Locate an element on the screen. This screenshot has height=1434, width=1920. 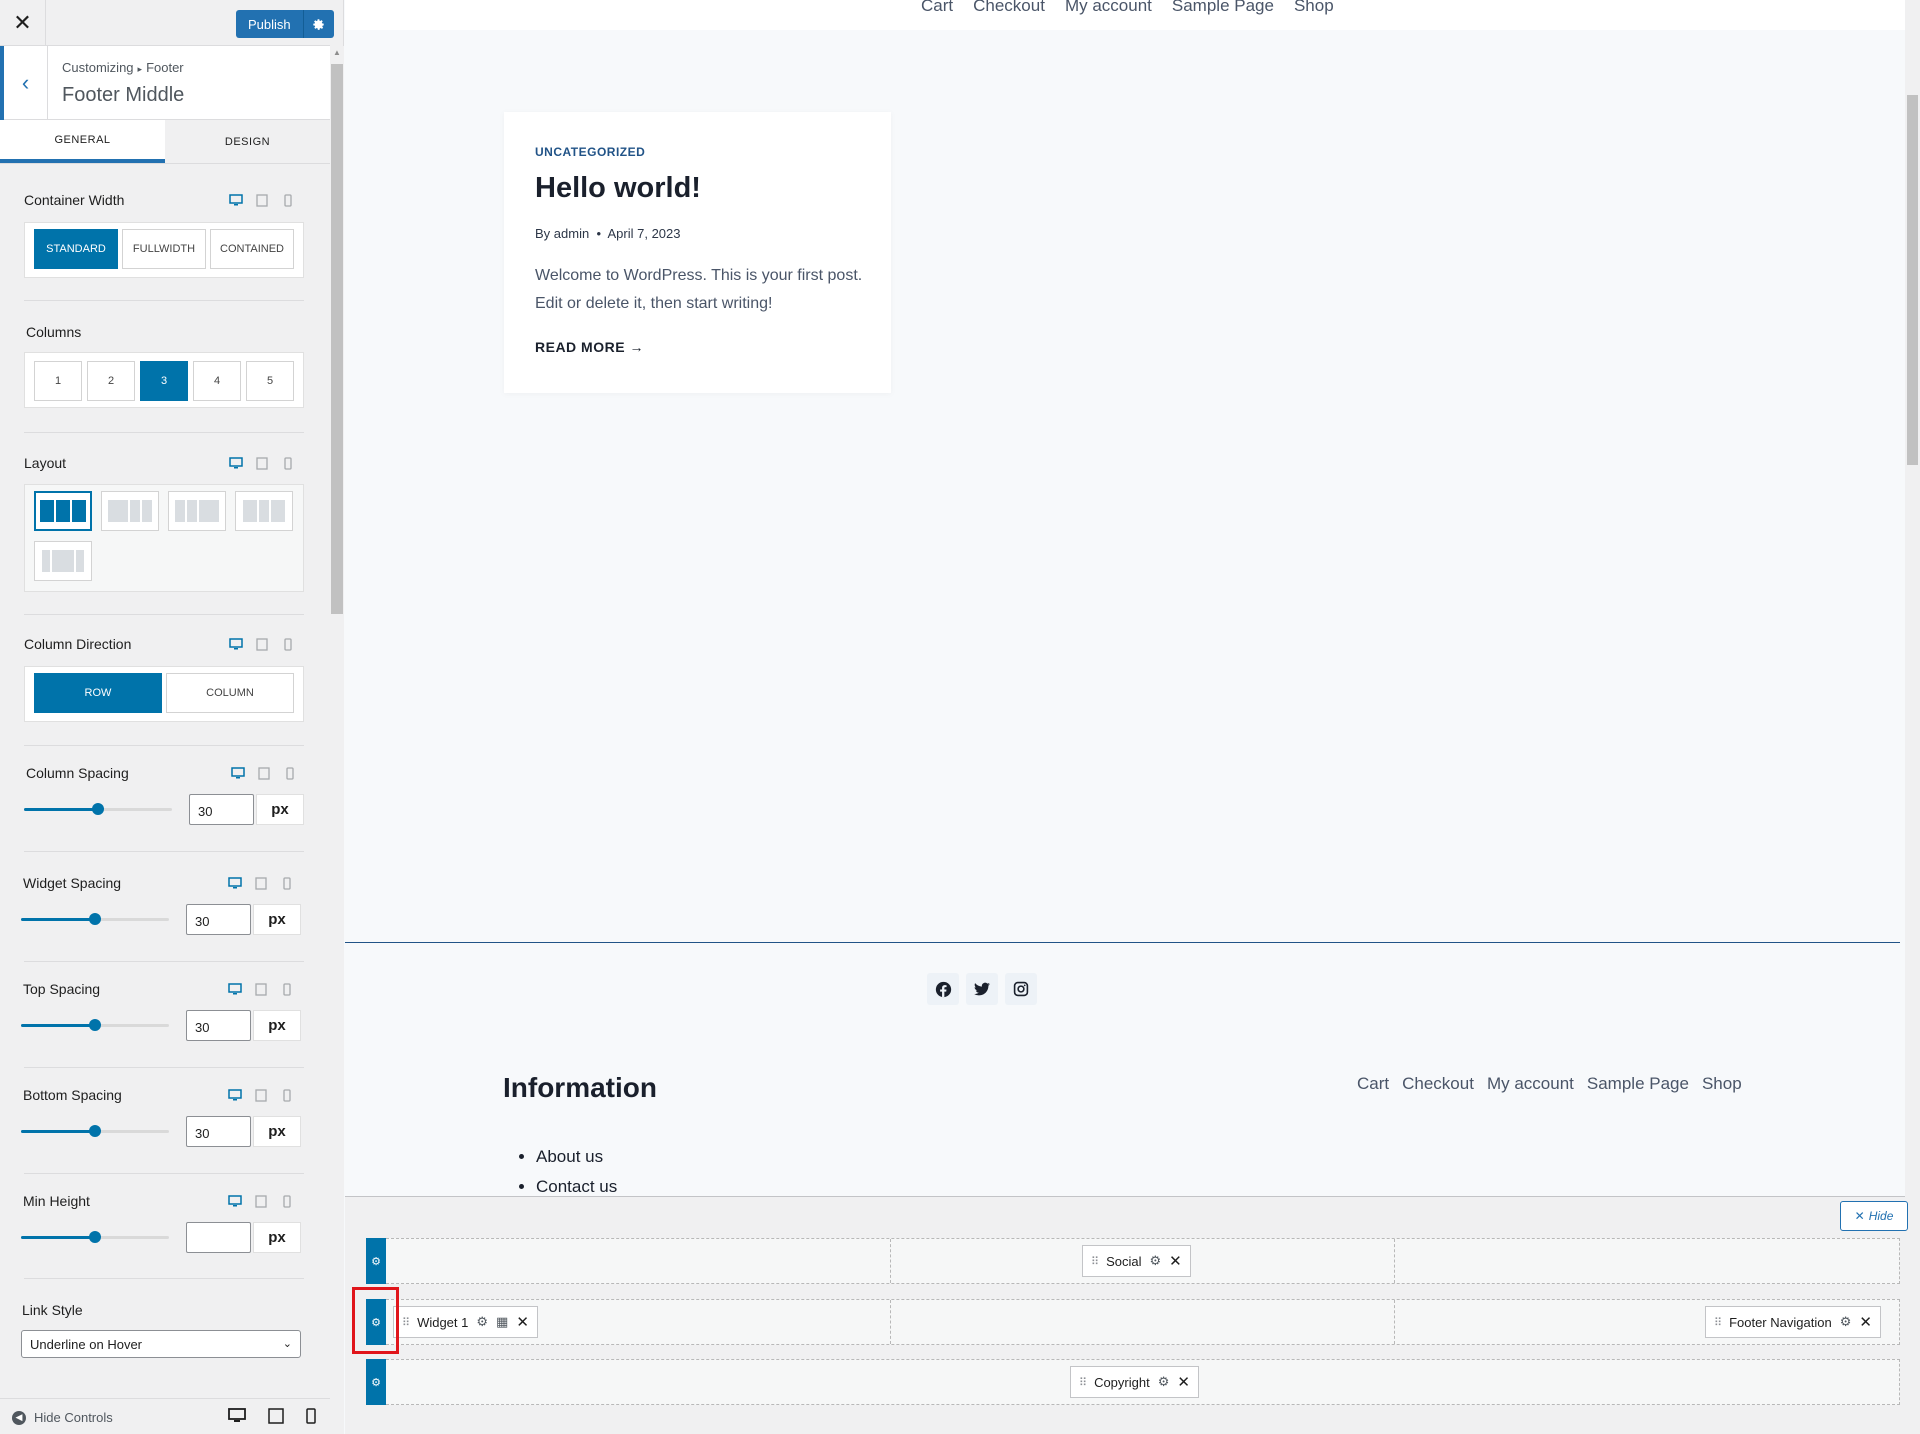
column-spacing-input: 30 is located at coordinates (221, 809).